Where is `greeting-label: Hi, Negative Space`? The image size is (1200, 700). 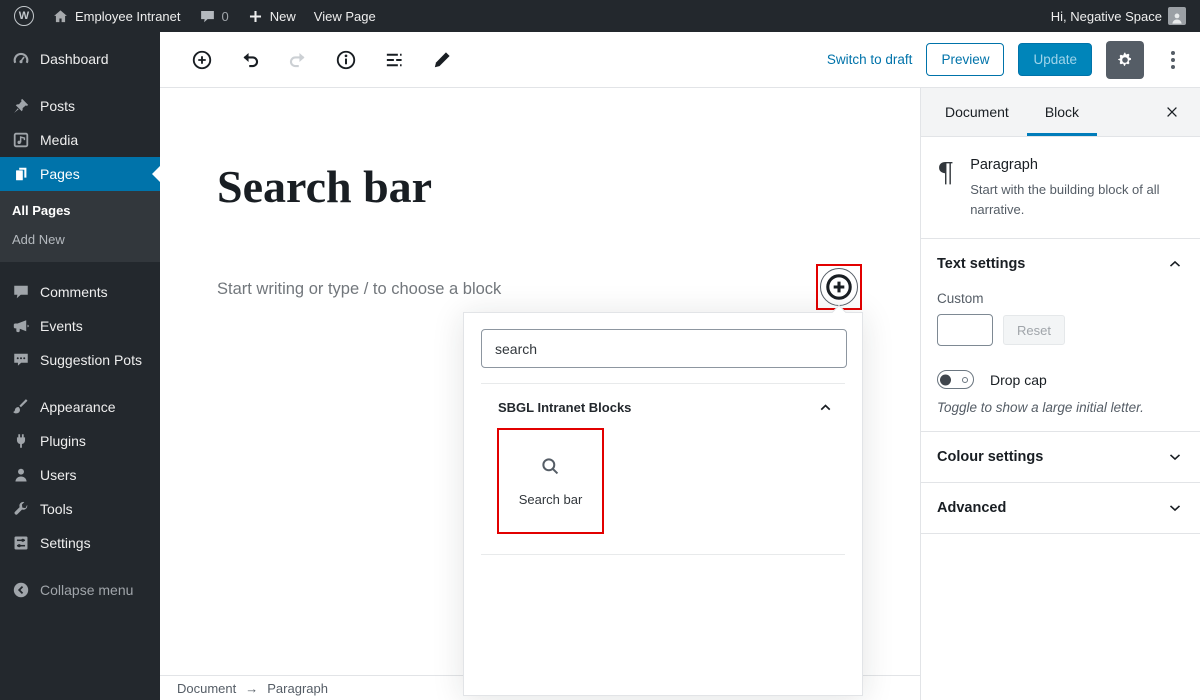
greeting-label: Hi, Negative Space is located at coordinates (1106, 16).